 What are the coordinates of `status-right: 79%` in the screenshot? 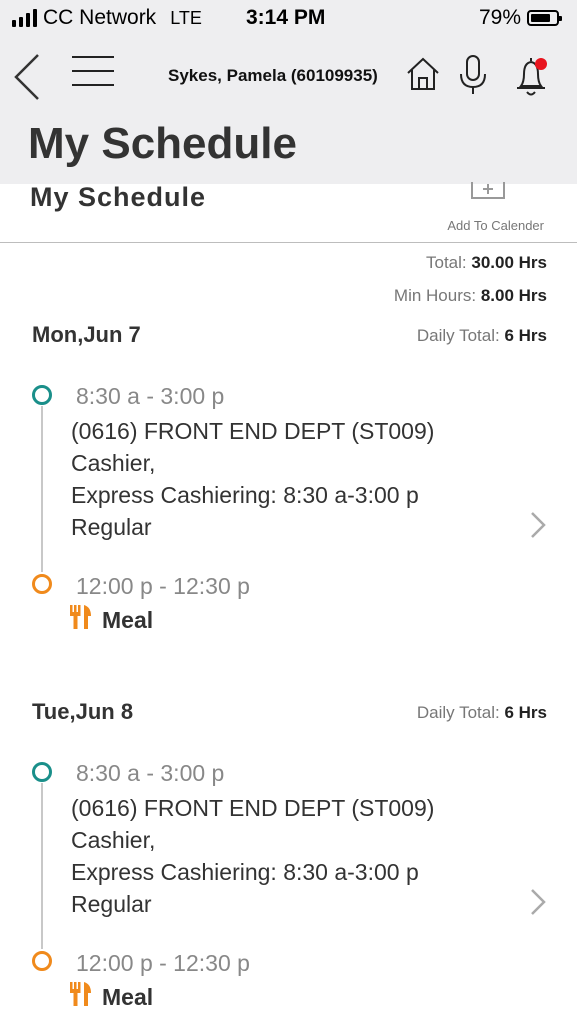 It's located at (520, 18).